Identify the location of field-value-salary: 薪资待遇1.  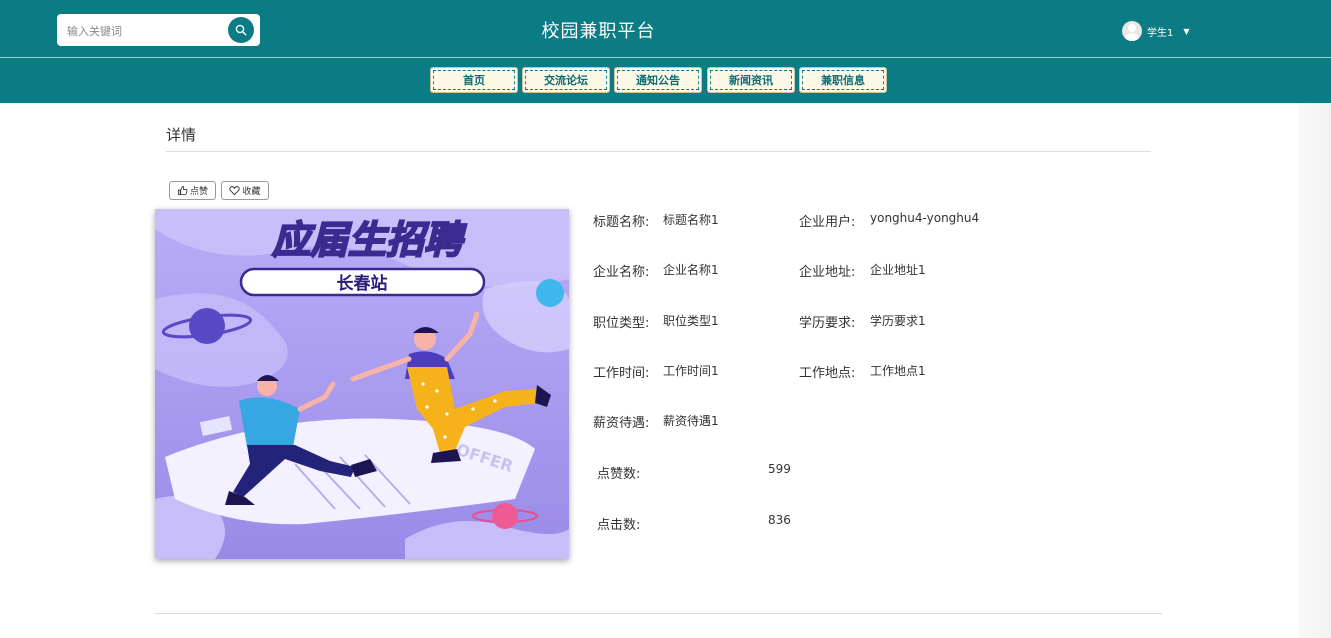
(691, 421).